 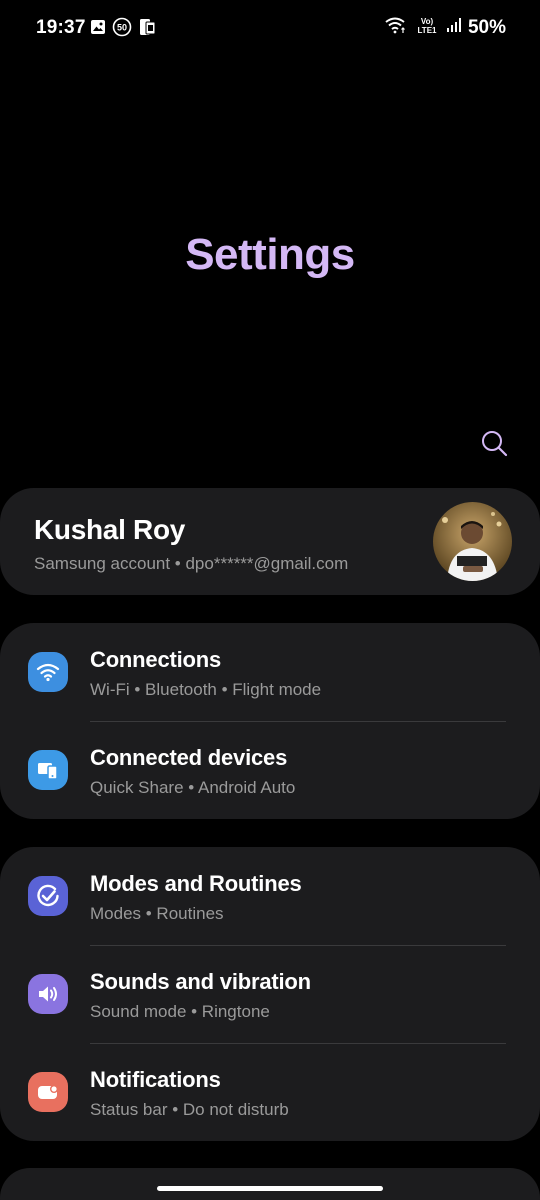 I want to click on status-right: Vo) LTE1 50%, so click(x=445, y=27).